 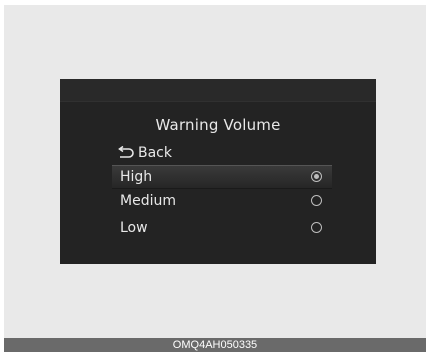 What do you see at coordinates (215, 345) in the screenshot?
I see `figure-caption: OMQ4AH050335` at bounding box center [215, 345].